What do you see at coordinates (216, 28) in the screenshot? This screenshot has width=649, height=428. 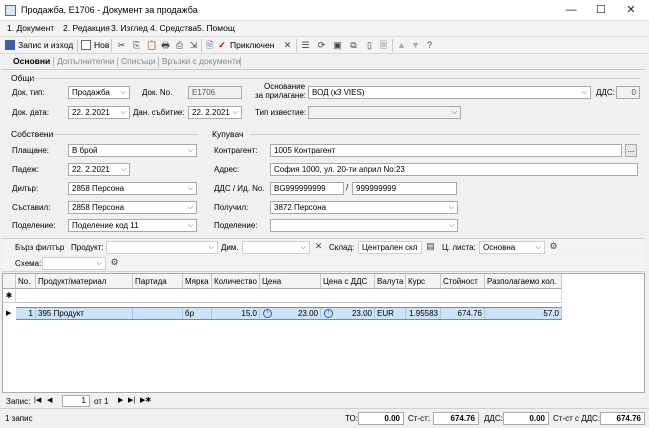 I see `menu-help: 5. Помощ` at bounding box center [216, 28].